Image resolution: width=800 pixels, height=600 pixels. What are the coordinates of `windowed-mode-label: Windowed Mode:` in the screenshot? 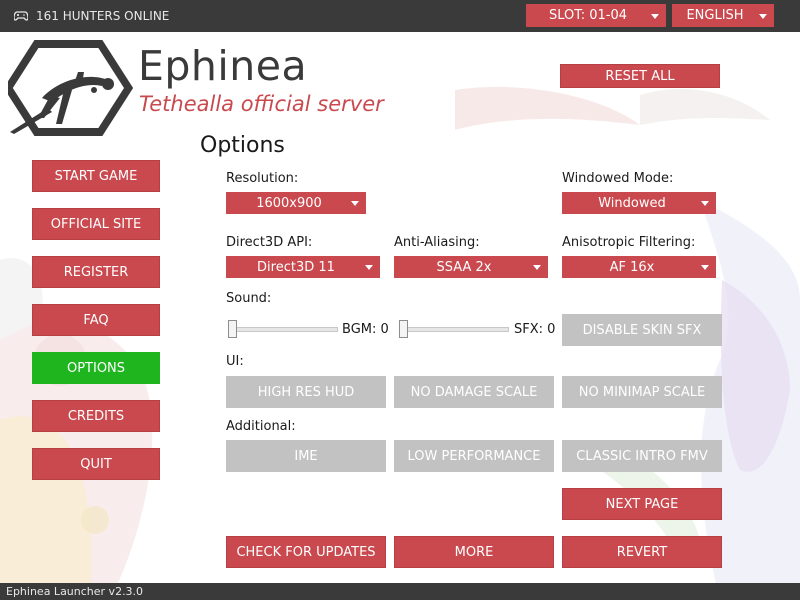 It's located at (618, 178).